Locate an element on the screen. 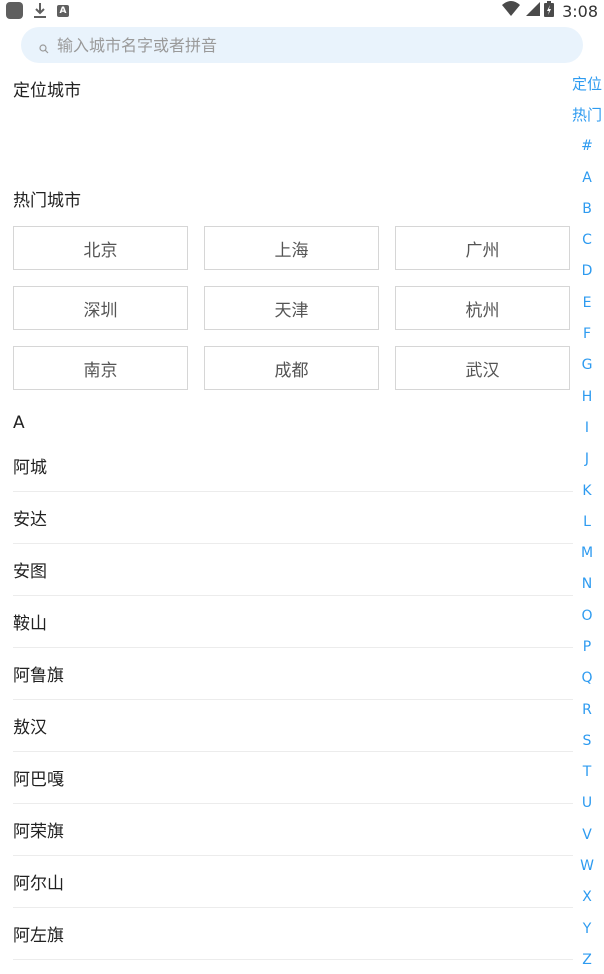 The height and width of the screenshot is (974, 604). index-item-r: R is located at coordinates (587, 709).